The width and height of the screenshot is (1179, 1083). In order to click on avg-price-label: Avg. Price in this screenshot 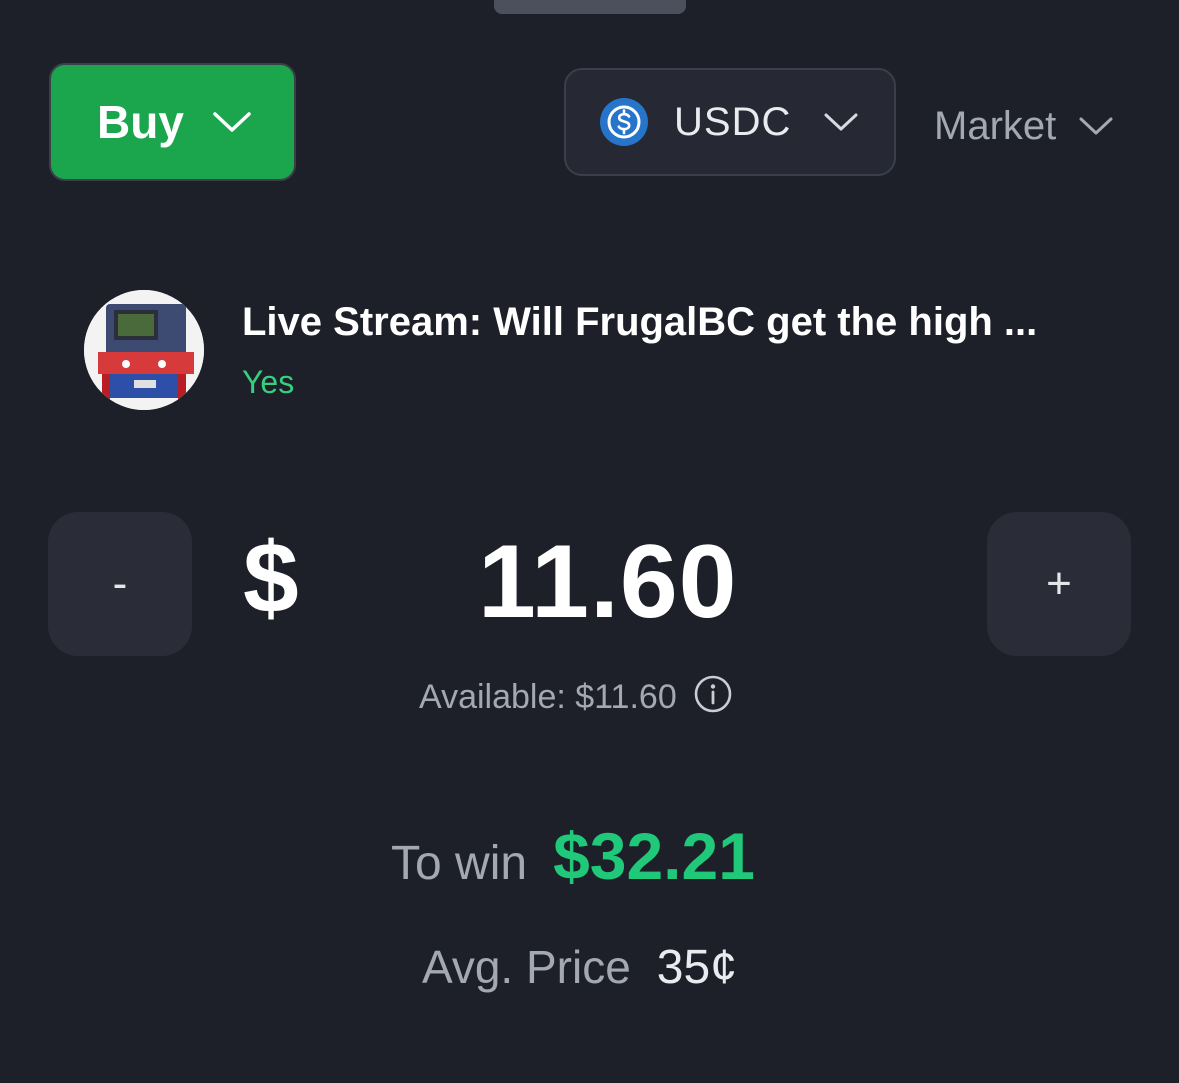, I will do `click(526, 967)`.